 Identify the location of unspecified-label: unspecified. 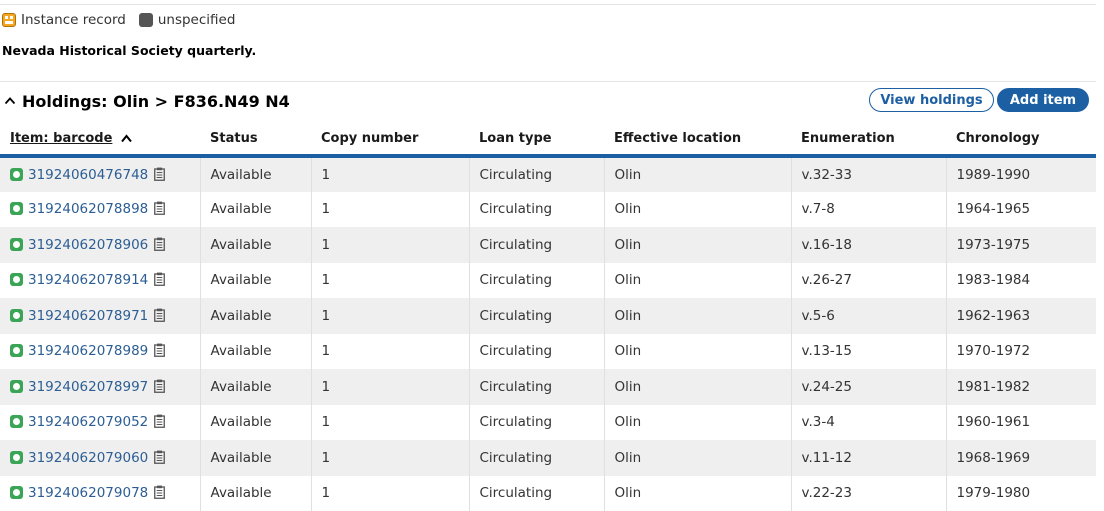
(197, 20).